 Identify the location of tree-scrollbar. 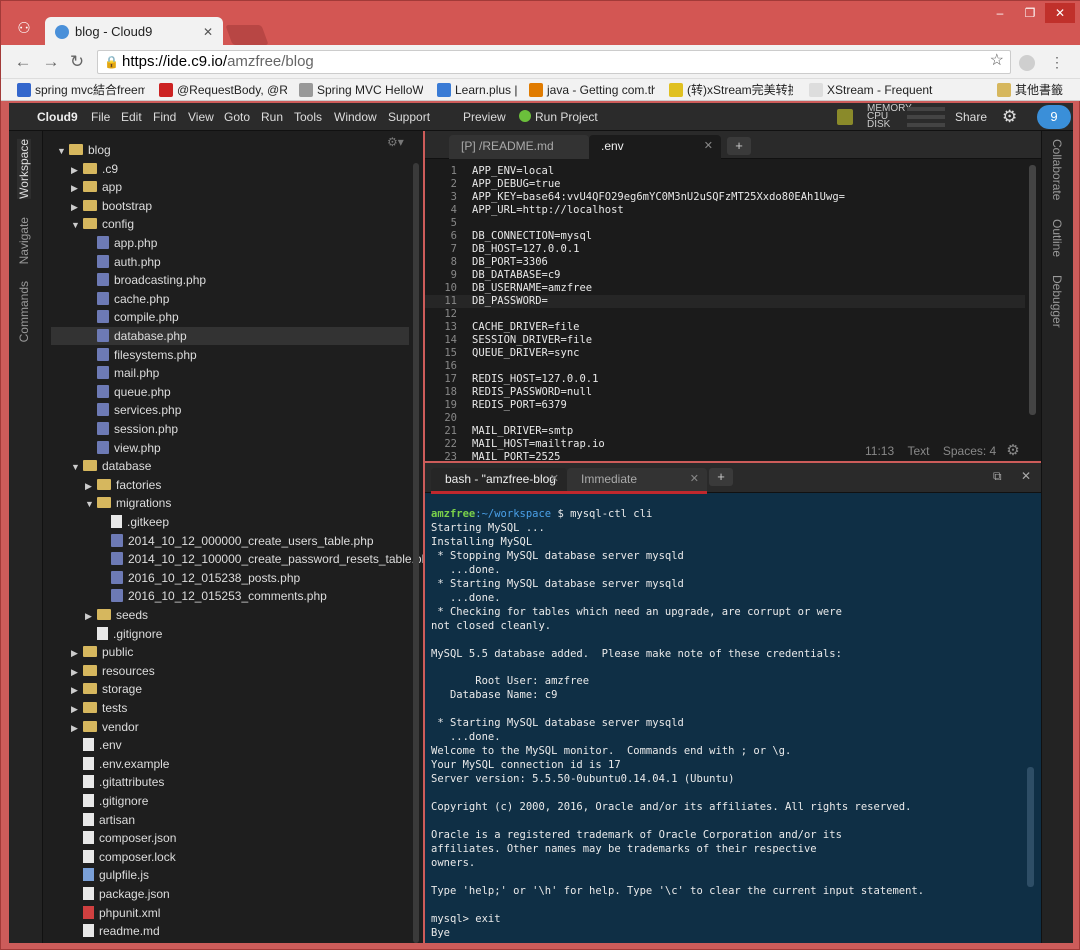
(416, 553).